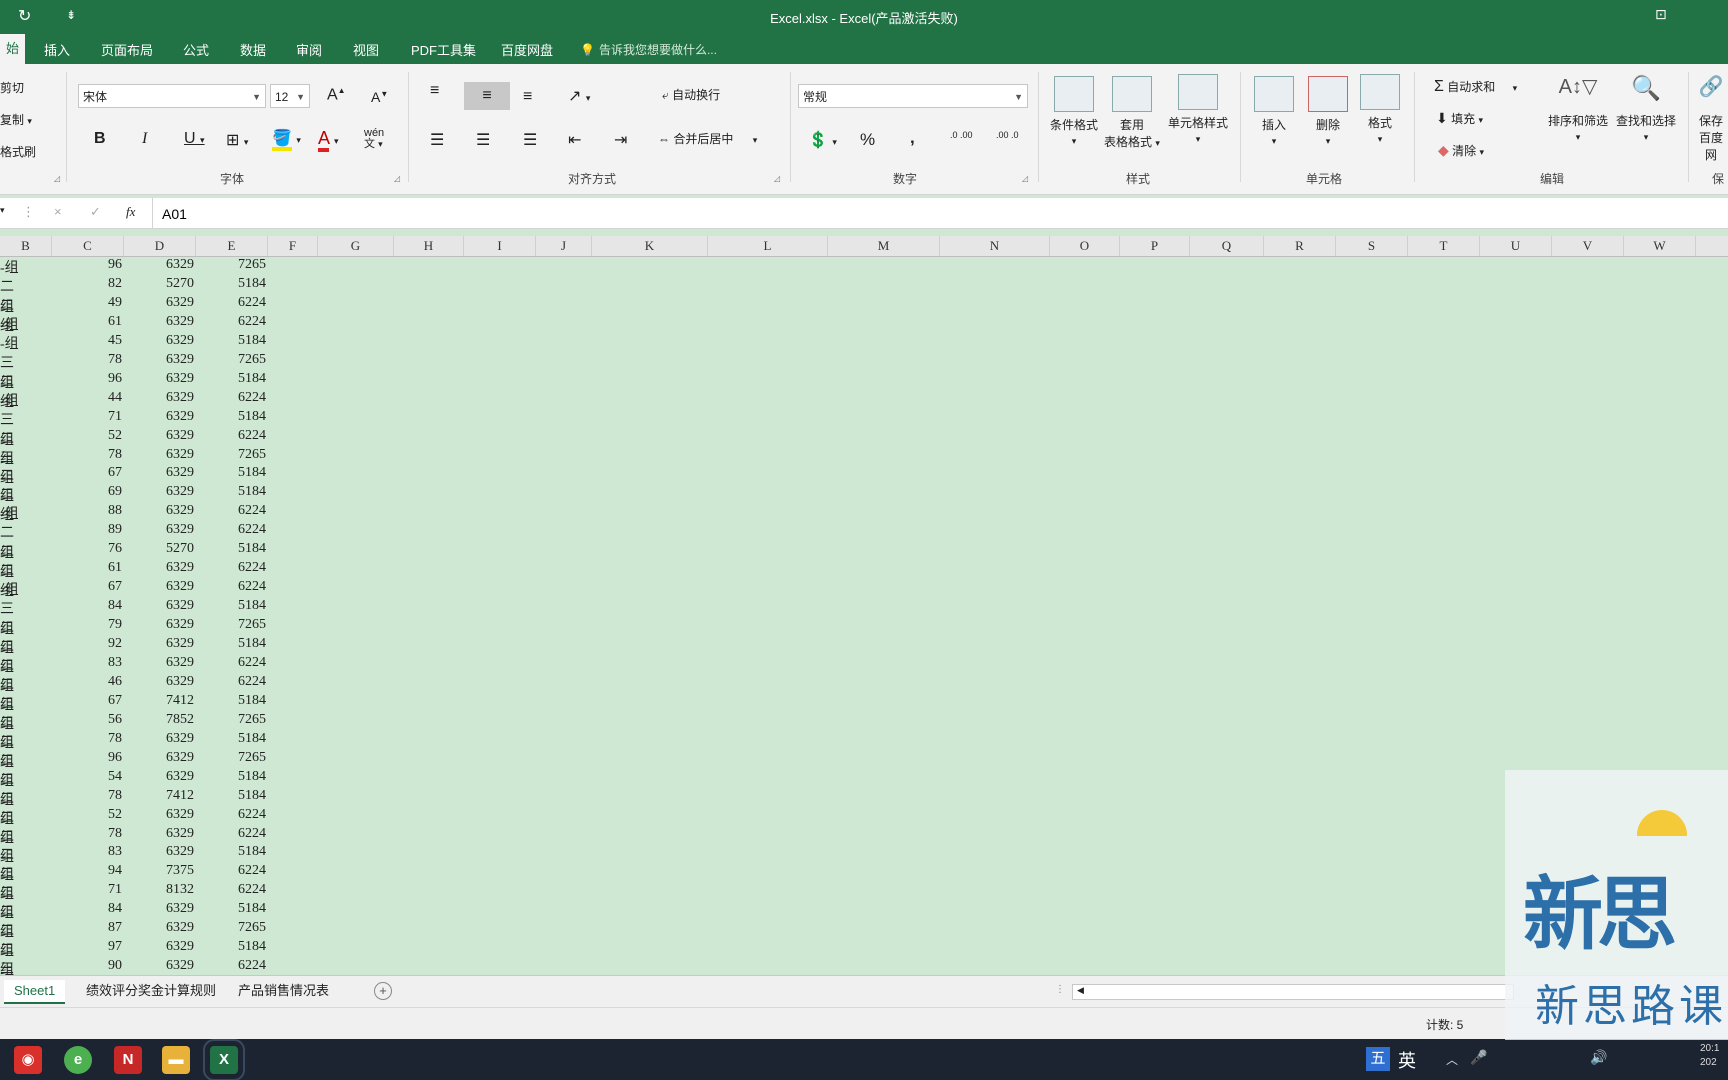 The height and width of the screenshot is (1080, 1728). What do you see at coordinates (397, 178) in the screenshot?
I see `font-launcher-icon: ◿` at bounding box center [397, 178].